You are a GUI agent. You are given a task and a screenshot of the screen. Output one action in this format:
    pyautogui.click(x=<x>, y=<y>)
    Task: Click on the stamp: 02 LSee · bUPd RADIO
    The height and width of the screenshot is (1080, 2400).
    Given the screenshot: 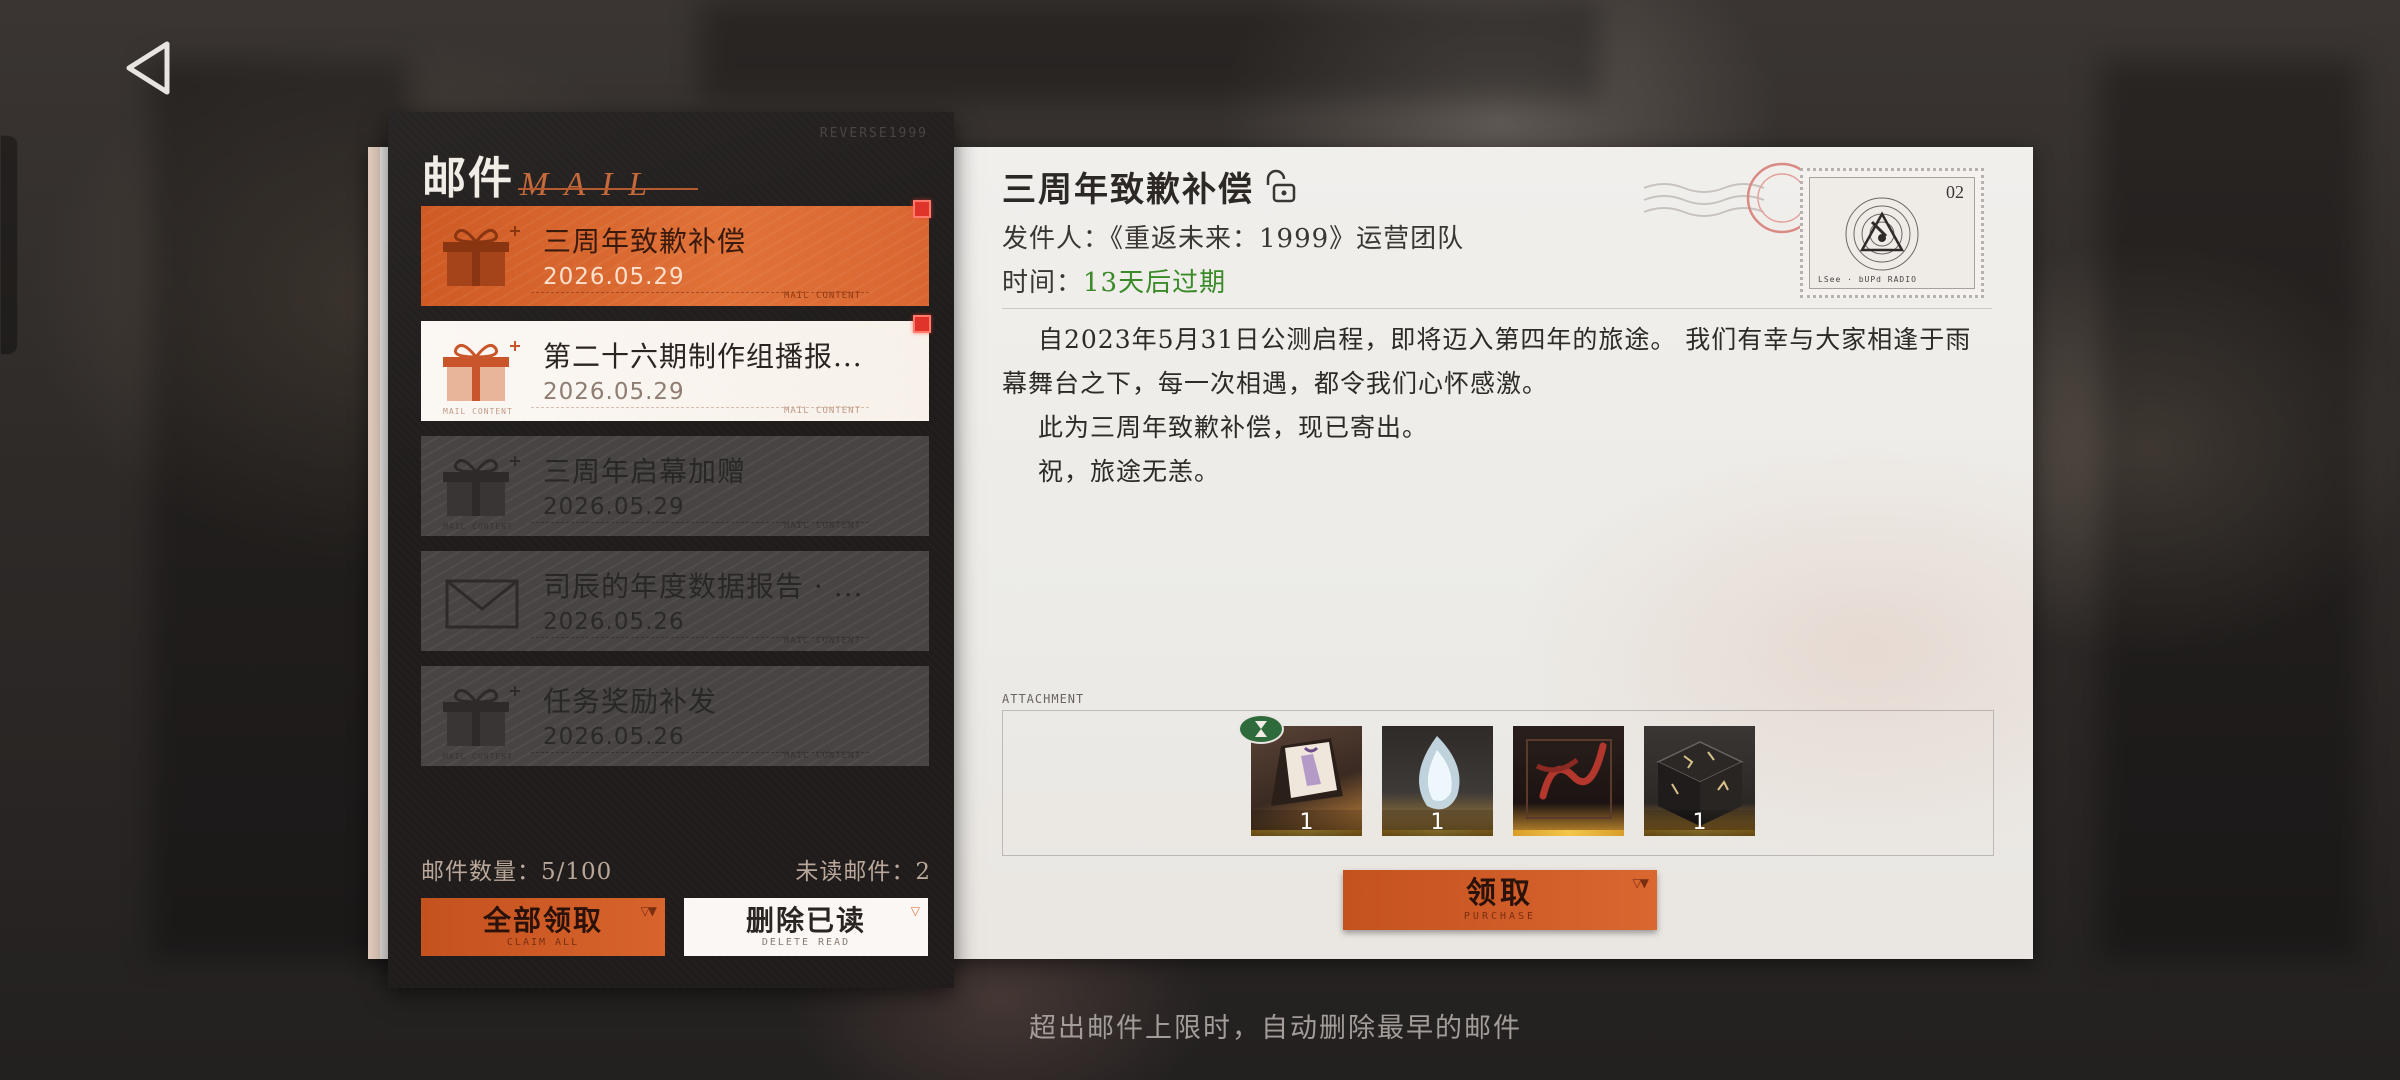 What is the action you would take?
    pyautogui.click(x=1892, y=233)
    